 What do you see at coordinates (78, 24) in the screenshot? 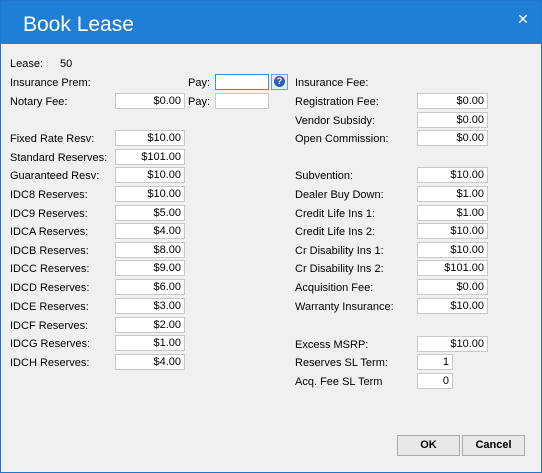
I see `dialog-title: Book Lease` at bounding box center [78, 24].